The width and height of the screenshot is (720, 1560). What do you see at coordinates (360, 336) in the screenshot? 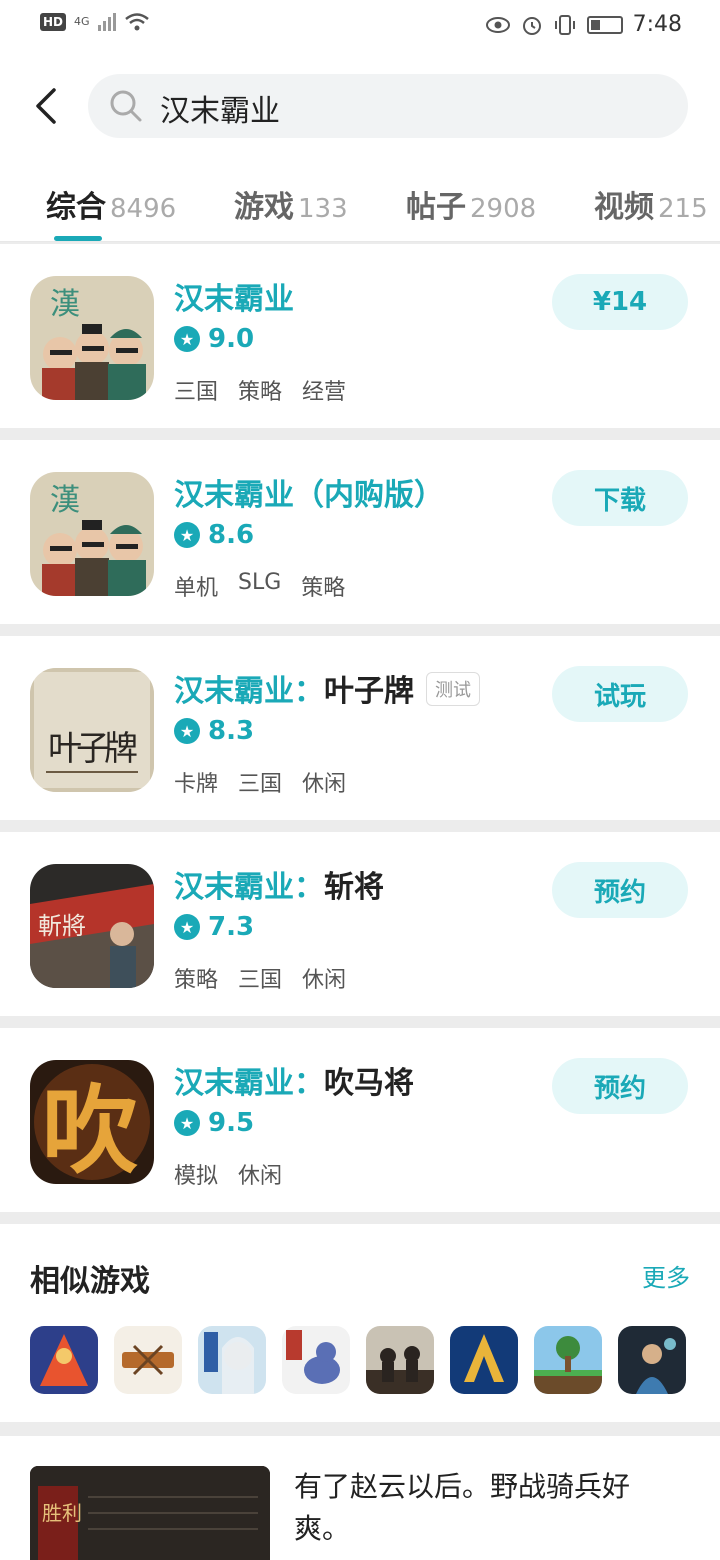
I see `game-result-card: 漢 汉末霸业 ★ 9.0 三国 策略 经营 ¥14` at bounding box center [360, 336].